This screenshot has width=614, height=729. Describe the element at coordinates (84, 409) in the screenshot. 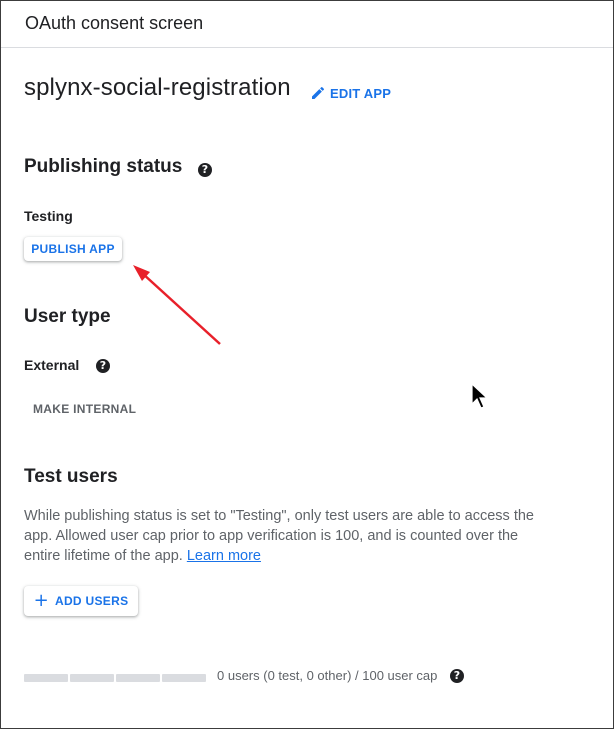

I see `make-internal-button: MAKE INTERNAL` at that location.